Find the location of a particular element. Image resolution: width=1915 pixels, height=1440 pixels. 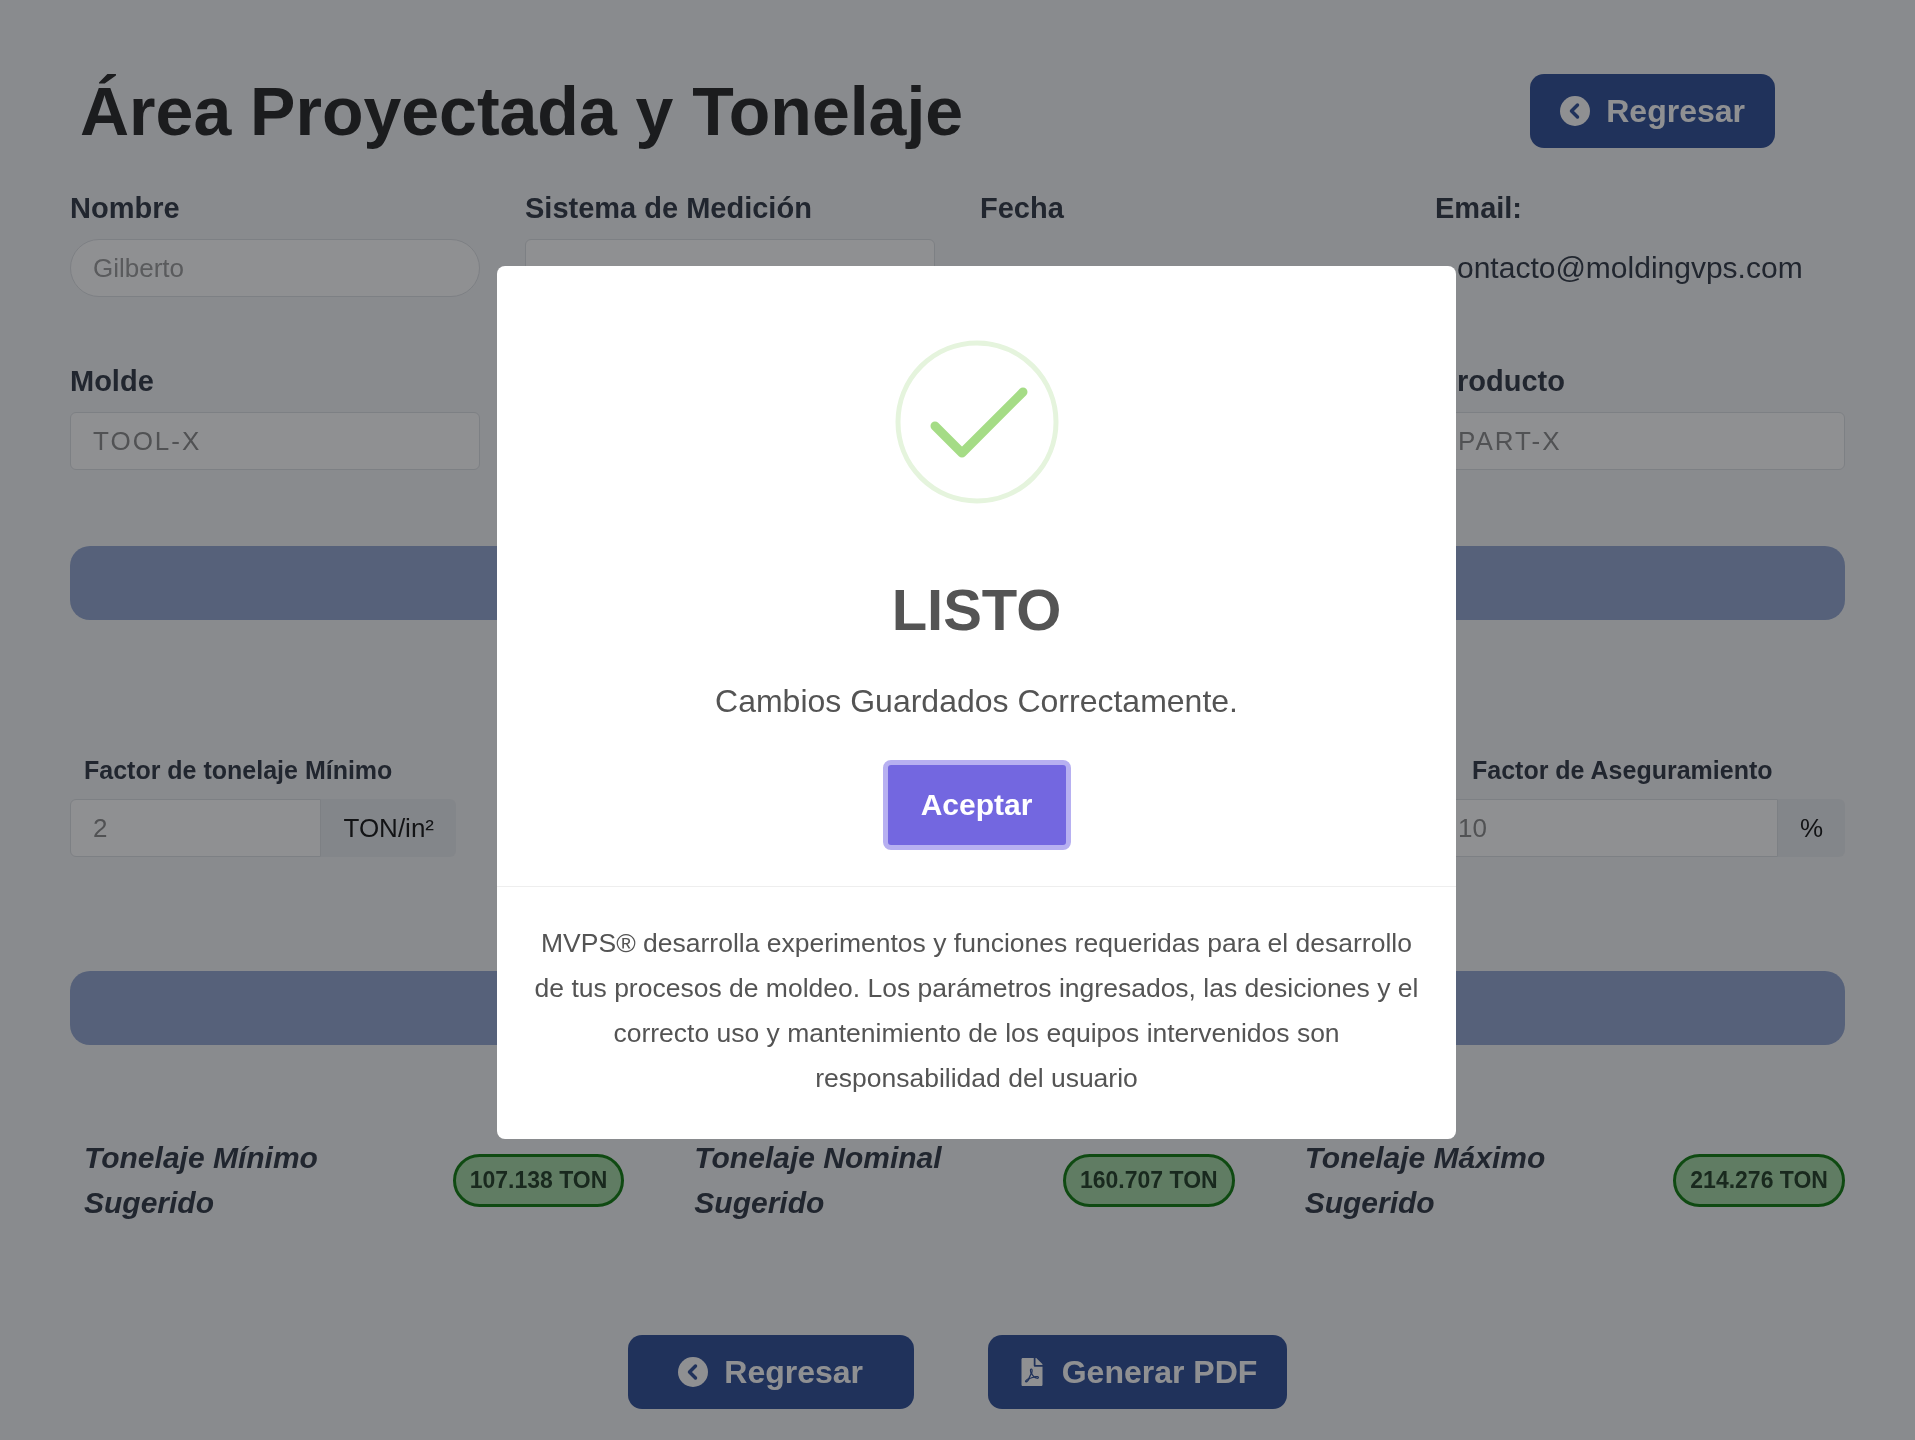

field-label: roducto is located at coordinates (1511, 381).